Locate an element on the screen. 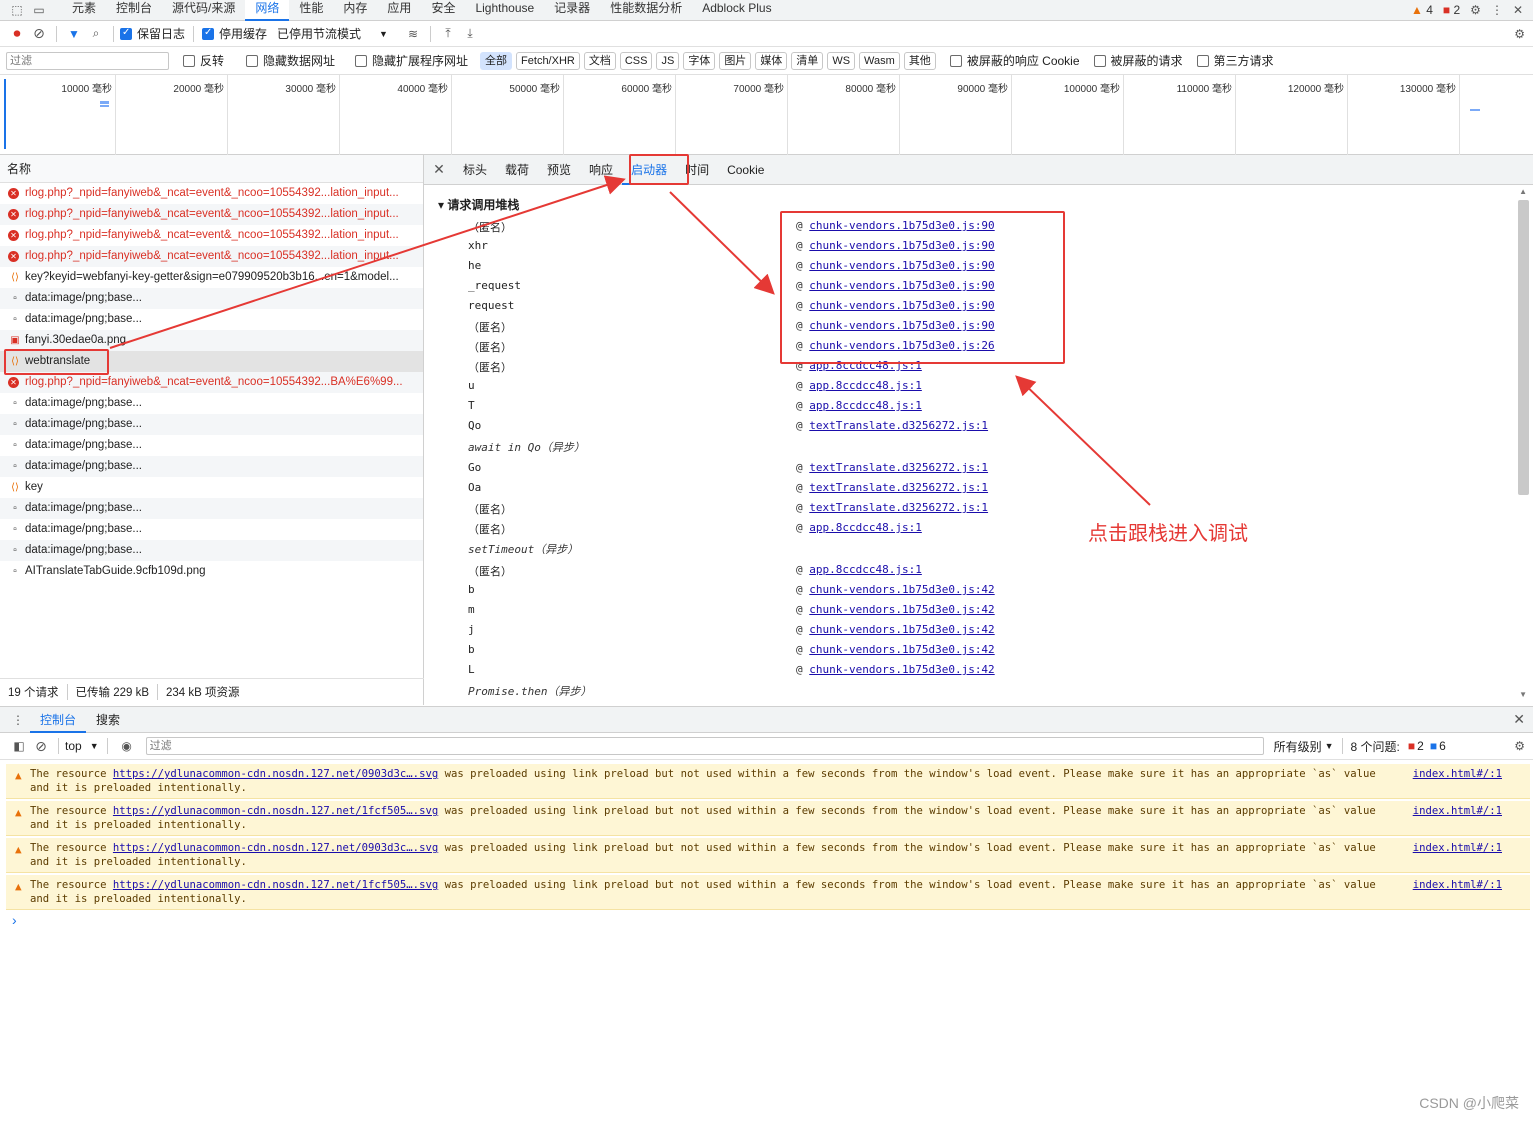  detail-tab-0: 标头 is located at coordinates (475, 170).